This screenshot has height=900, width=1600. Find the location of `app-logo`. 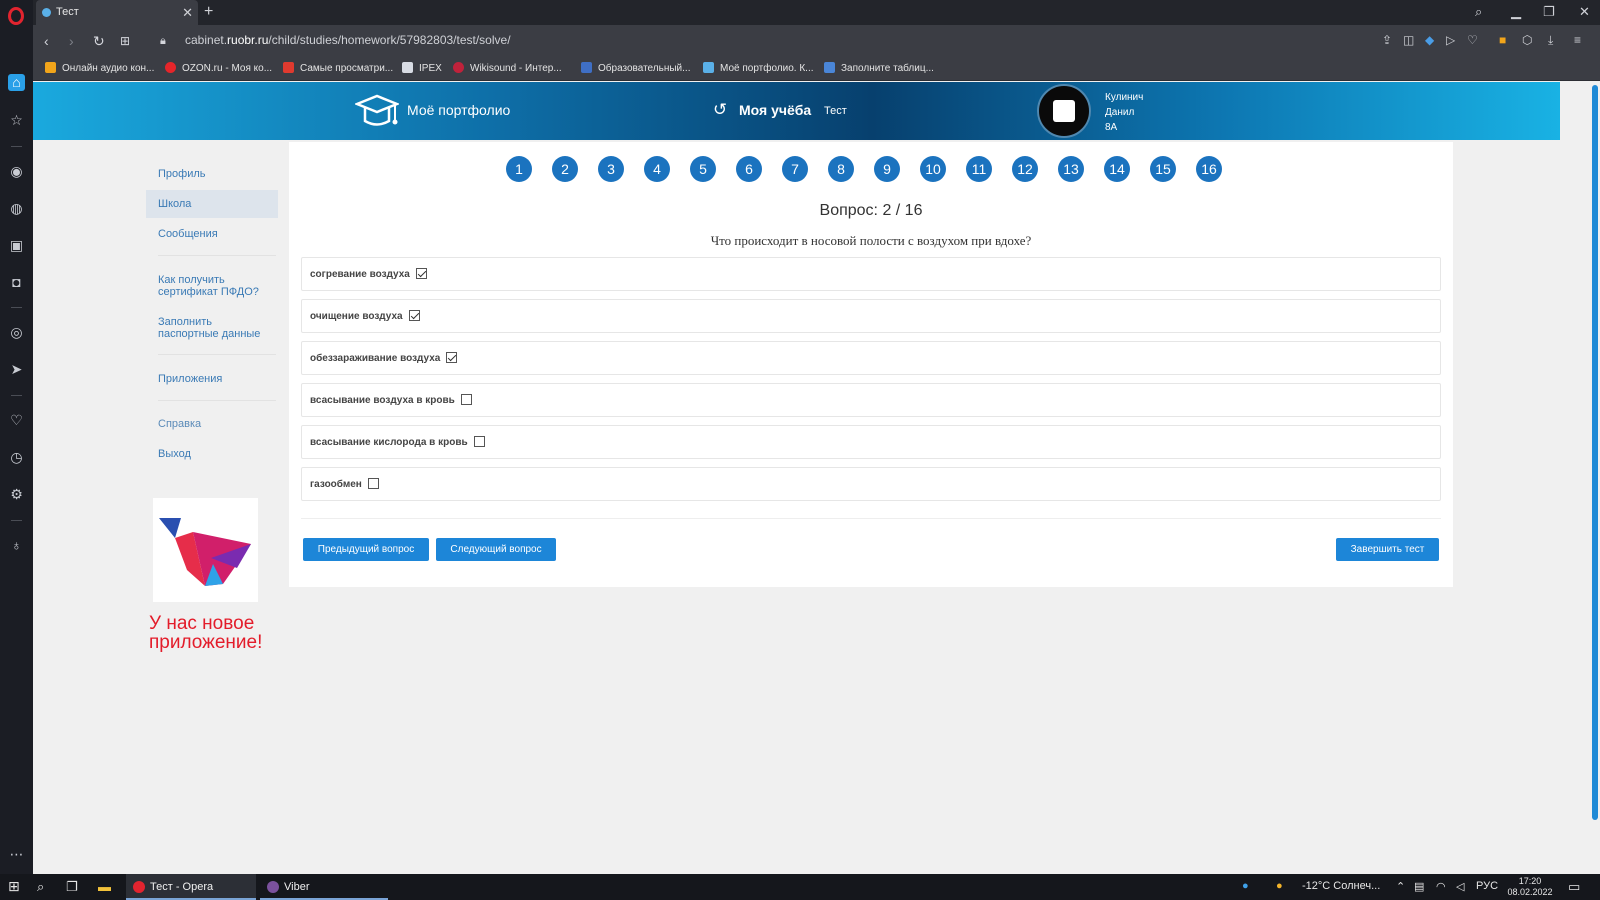

app-logo is located at coordinates (205, 550).